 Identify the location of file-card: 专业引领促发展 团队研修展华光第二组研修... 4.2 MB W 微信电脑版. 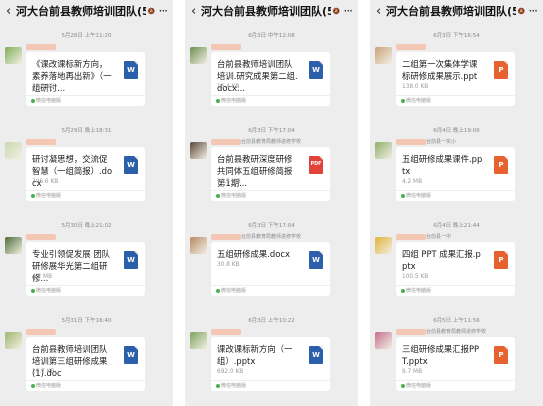
(85, 269).